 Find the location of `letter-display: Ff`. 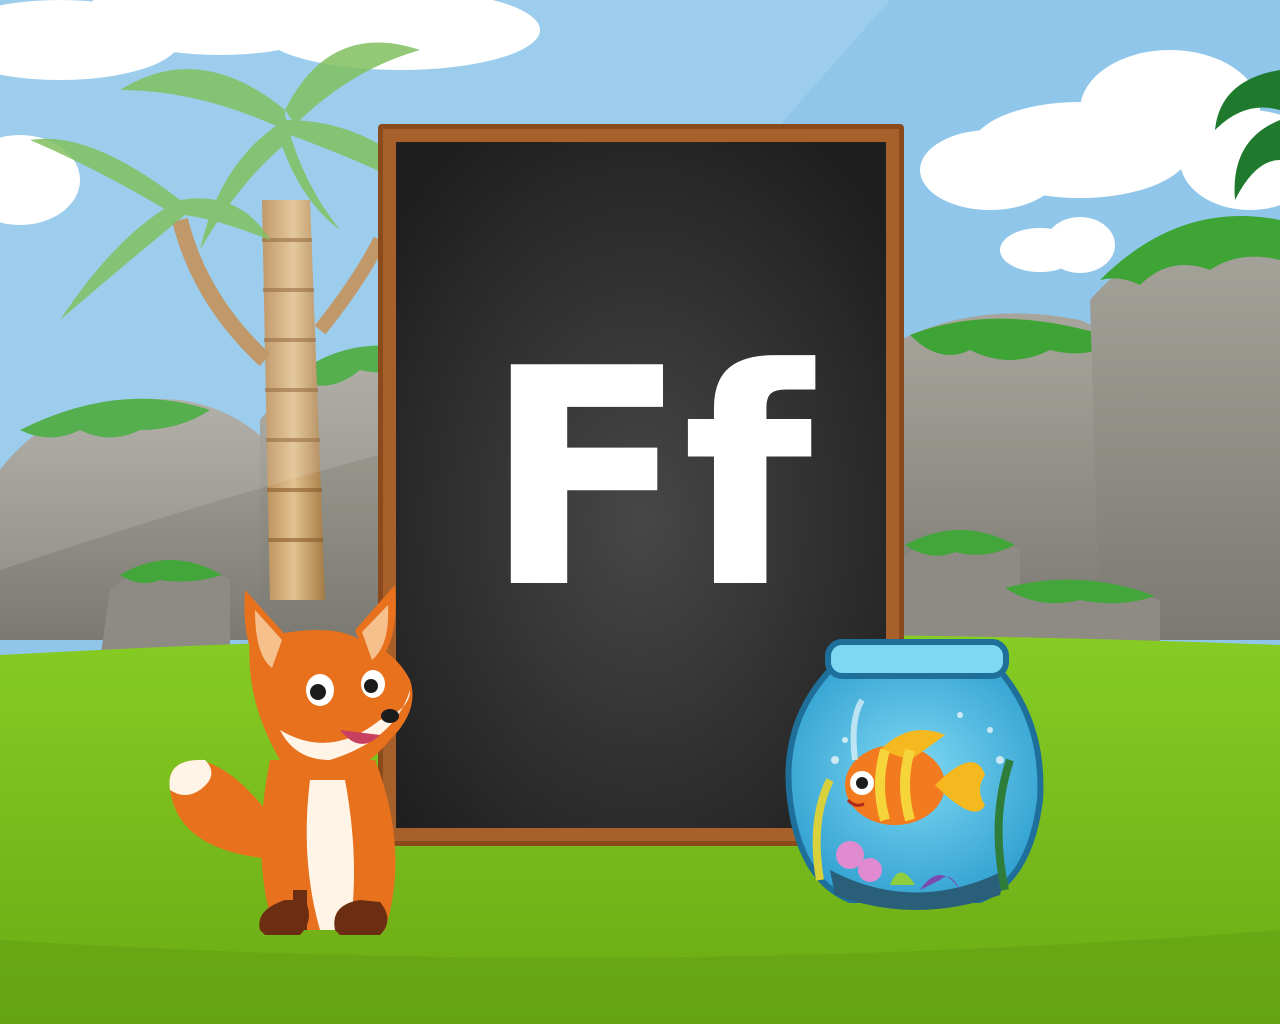

letter-display: Ff is located at coordinates (647, 479).